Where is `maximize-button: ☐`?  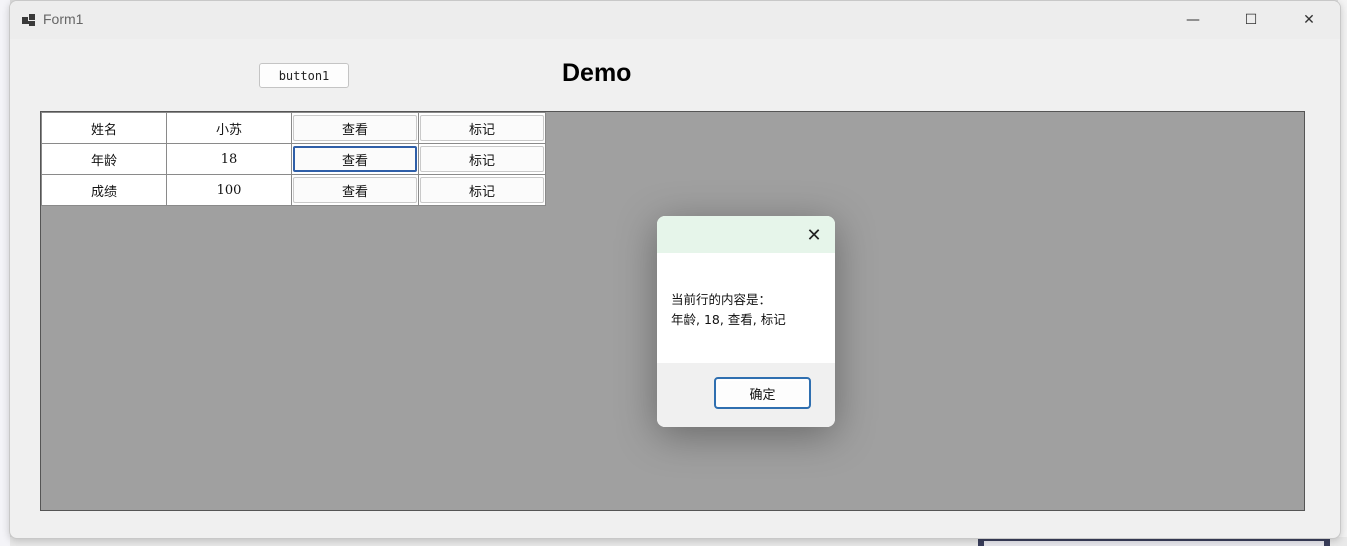 maximize-button: ☐ is located at coordinates (1251, 20).